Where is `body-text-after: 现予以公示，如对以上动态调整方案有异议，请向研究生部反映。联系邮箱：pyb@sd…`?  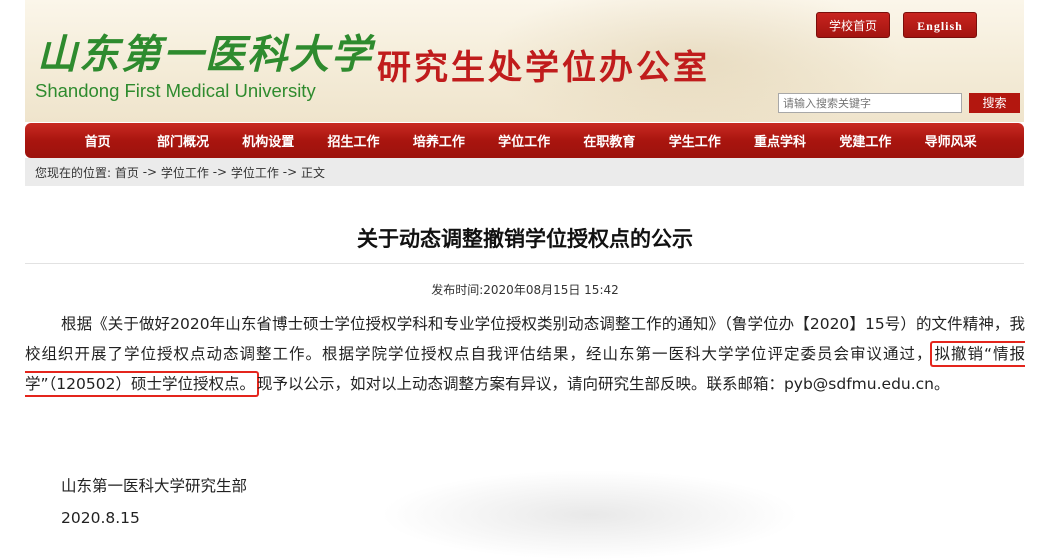
body-text-after: 现予以公示，如对以上动态调整方案有异议，请向研究生部反映。联系邮箱：pyb@sd… is located at coordinates (603, 384).